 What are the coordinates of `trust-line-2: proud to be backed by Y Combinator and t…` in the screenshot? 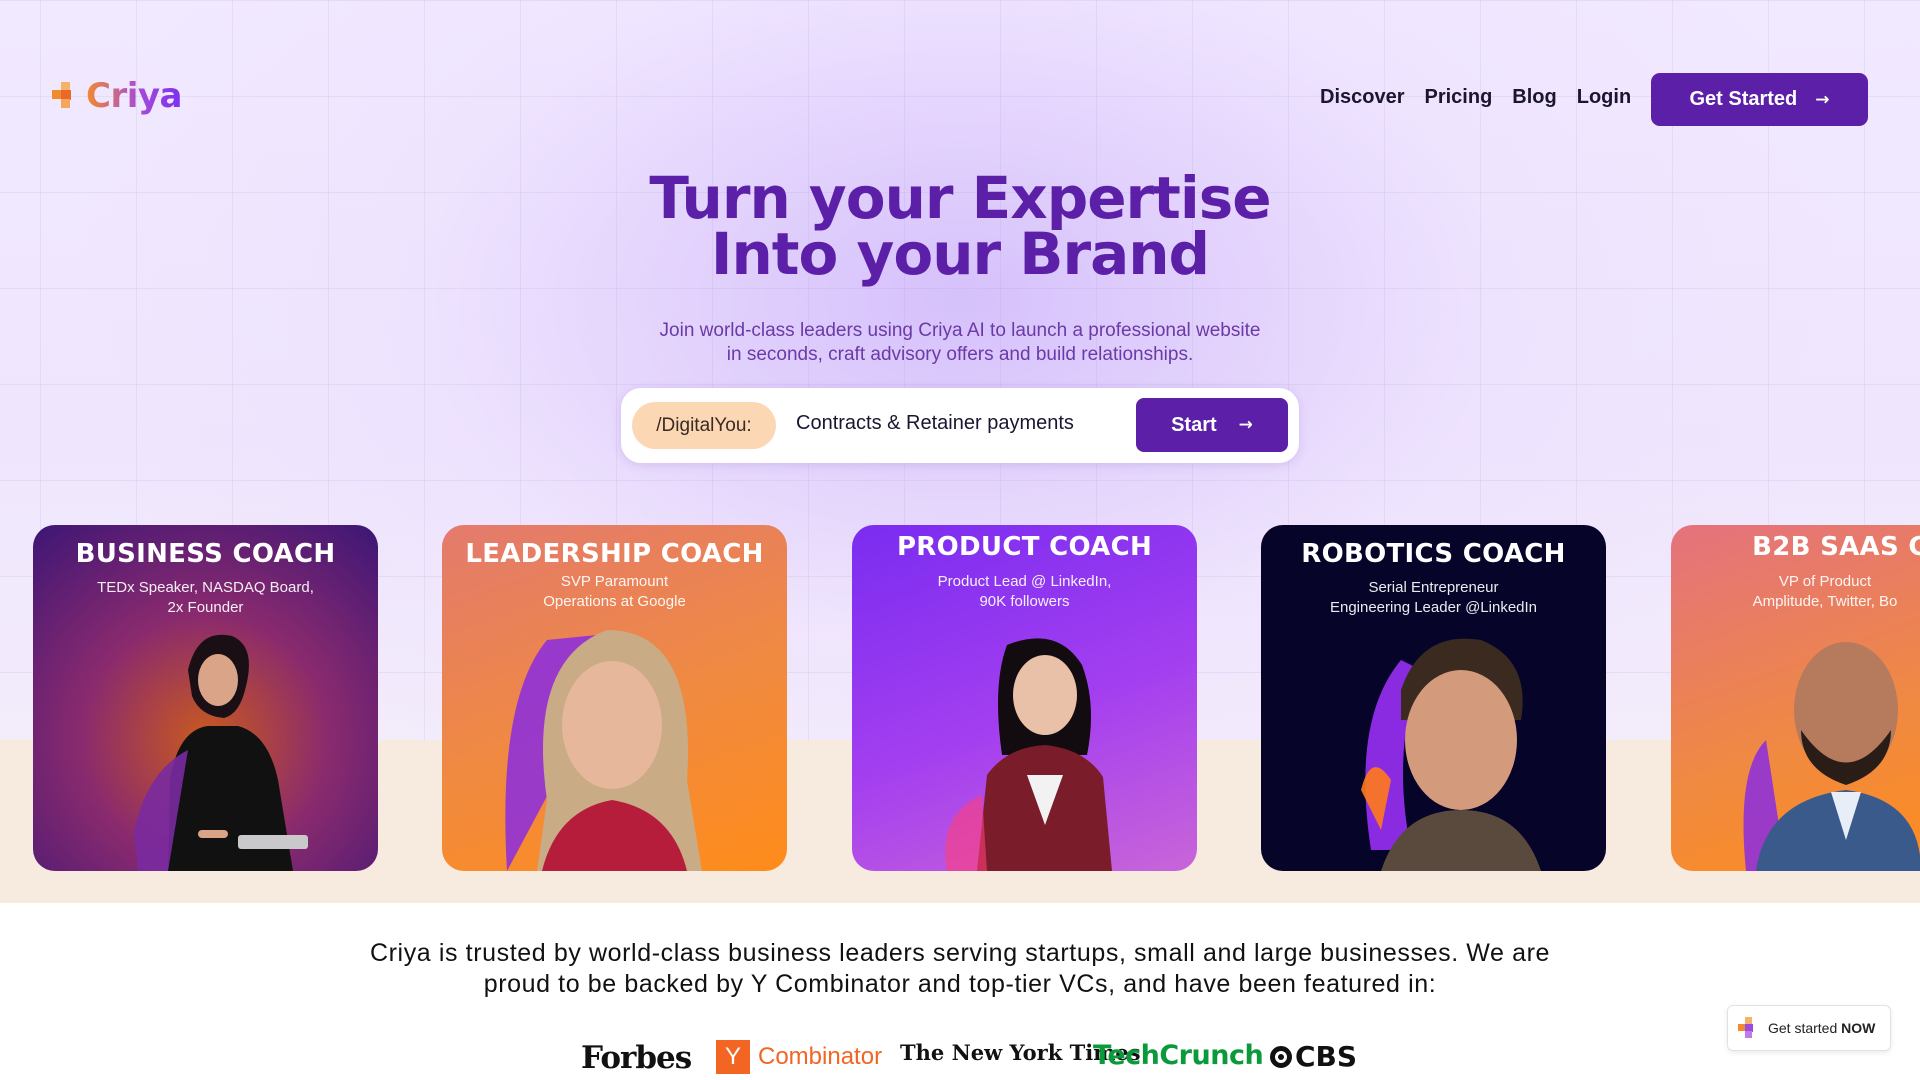 It's located at (960, 984).